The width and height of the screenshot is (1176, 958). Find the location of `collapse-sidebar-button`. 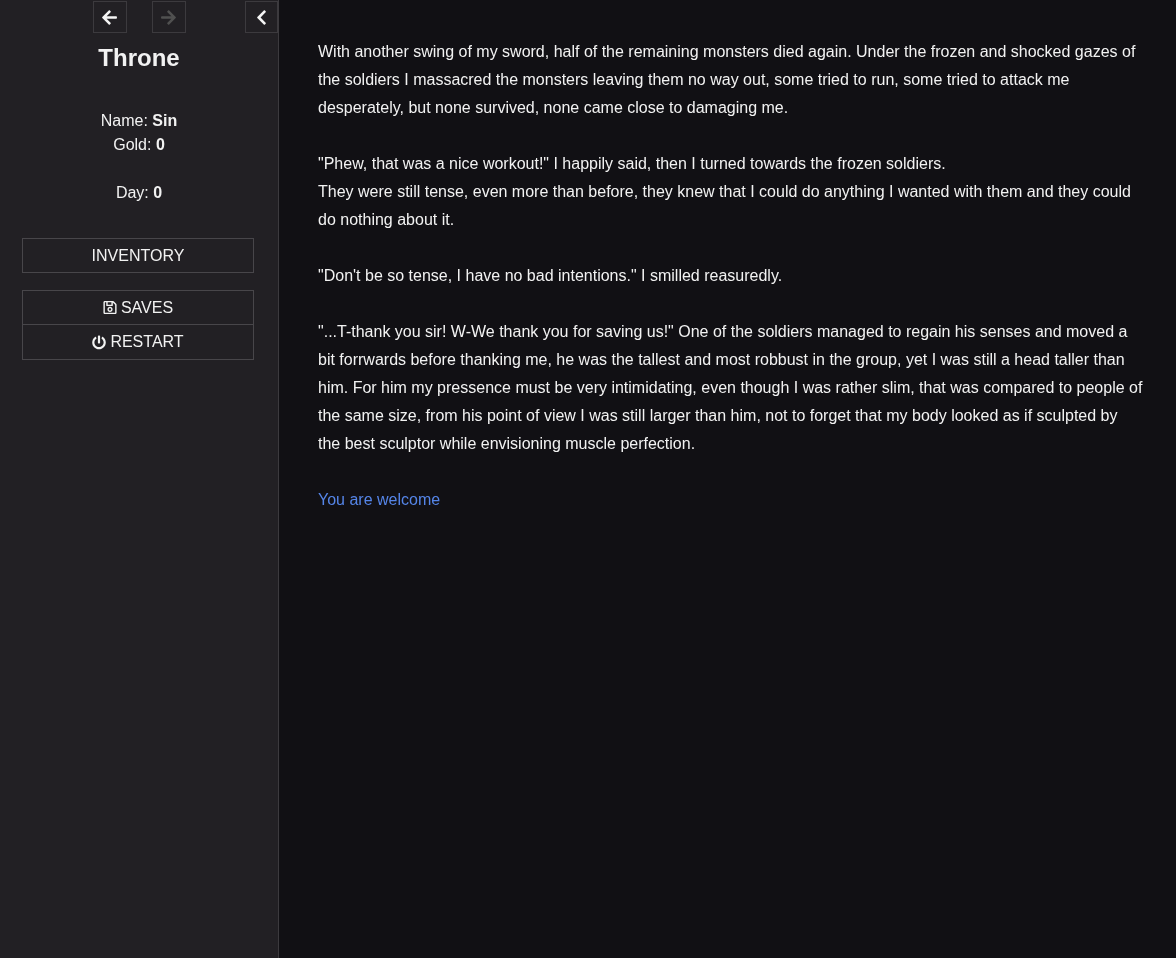

collapse-sidebar-button is located at coordinates (261, 17).